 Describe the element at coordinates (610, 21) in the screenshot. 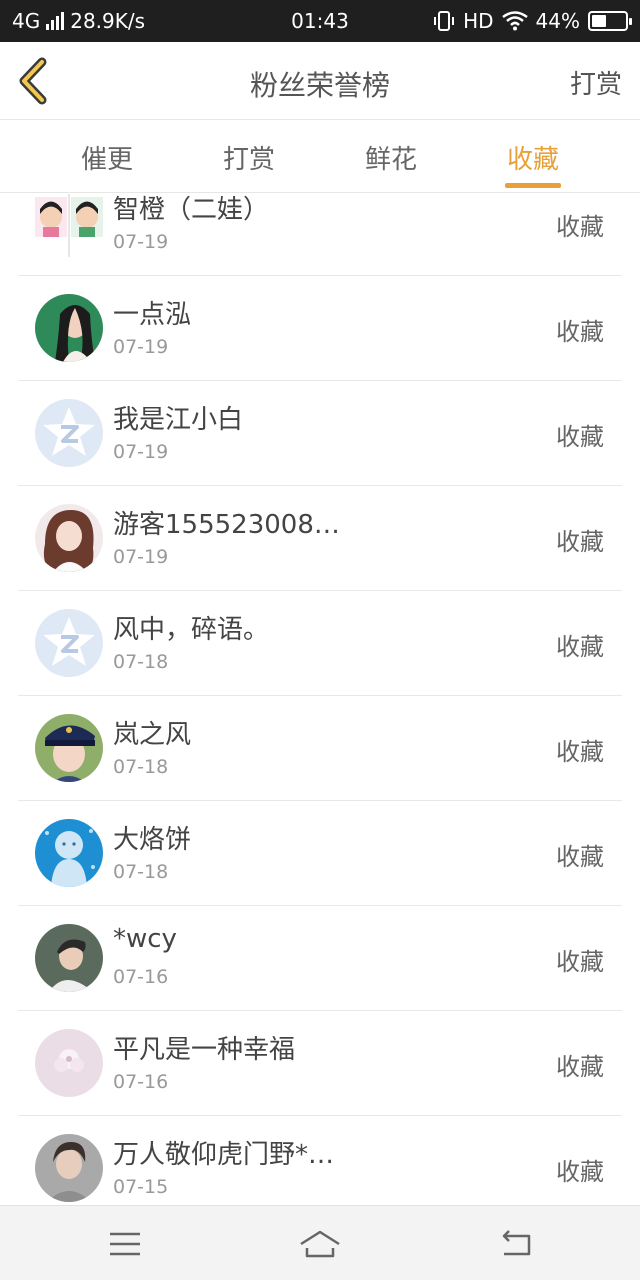

I see `battery-icon` at that location.